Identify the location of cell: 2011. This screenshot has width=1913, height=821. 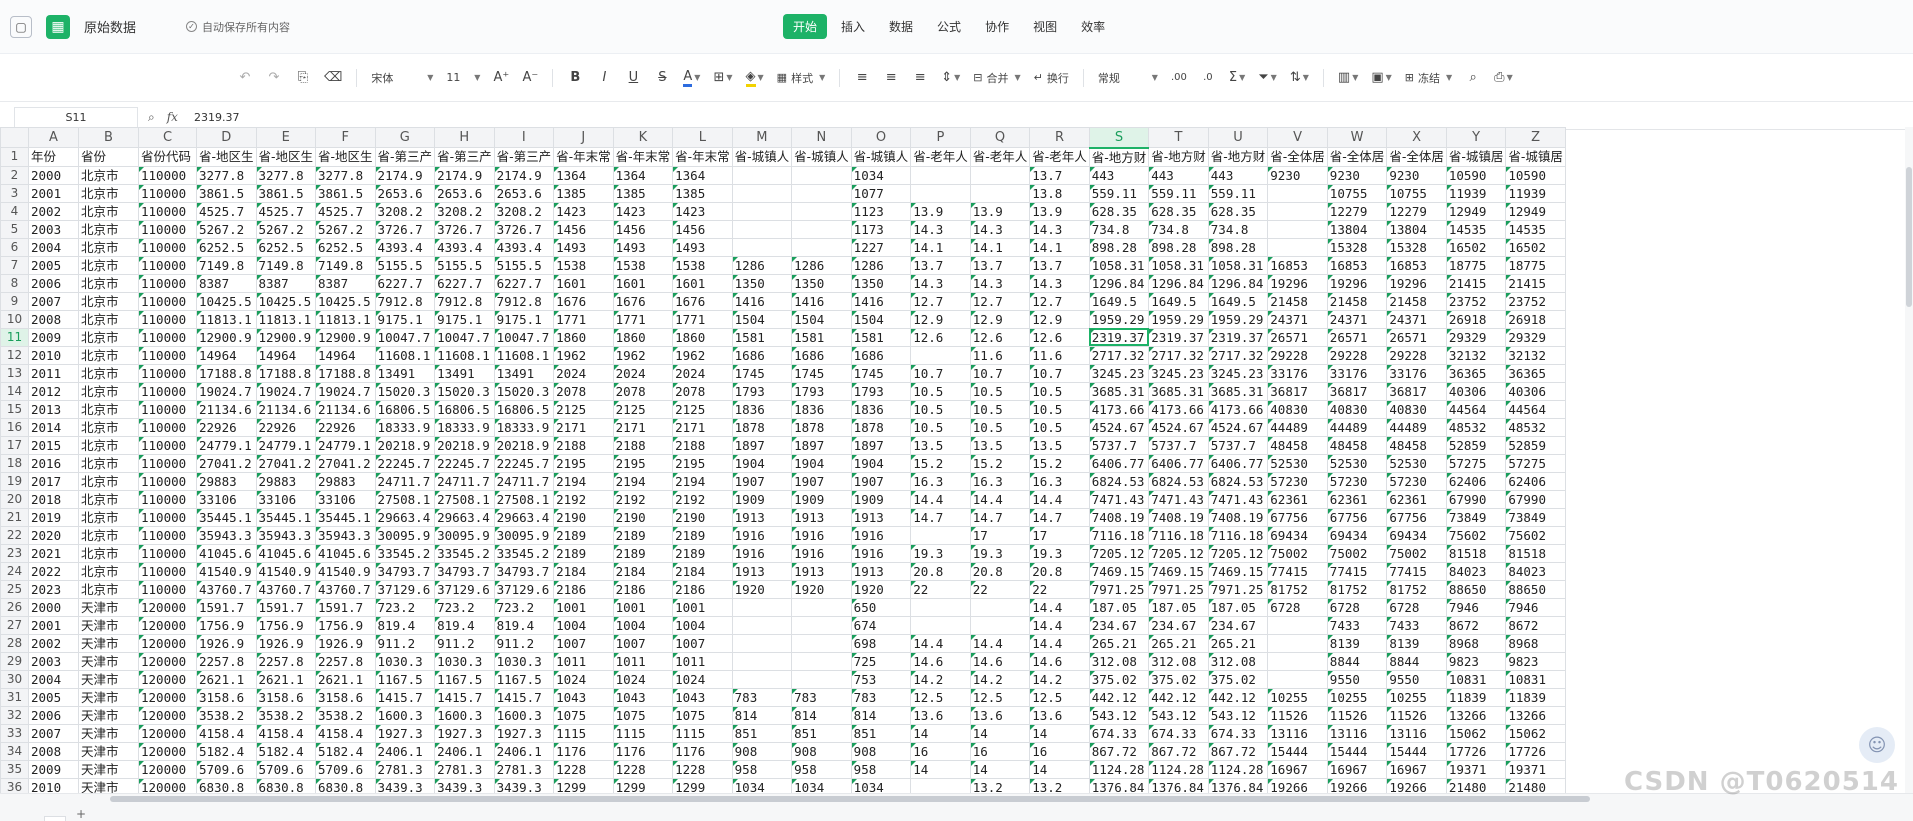
(53, 373).